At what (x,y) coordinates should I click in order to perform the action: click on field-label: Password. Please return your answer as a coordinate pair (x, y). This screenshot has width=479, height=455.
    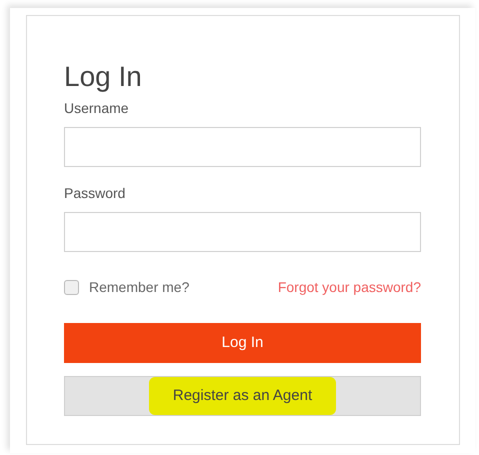
    Looking at the image, I should click on (95, 193).